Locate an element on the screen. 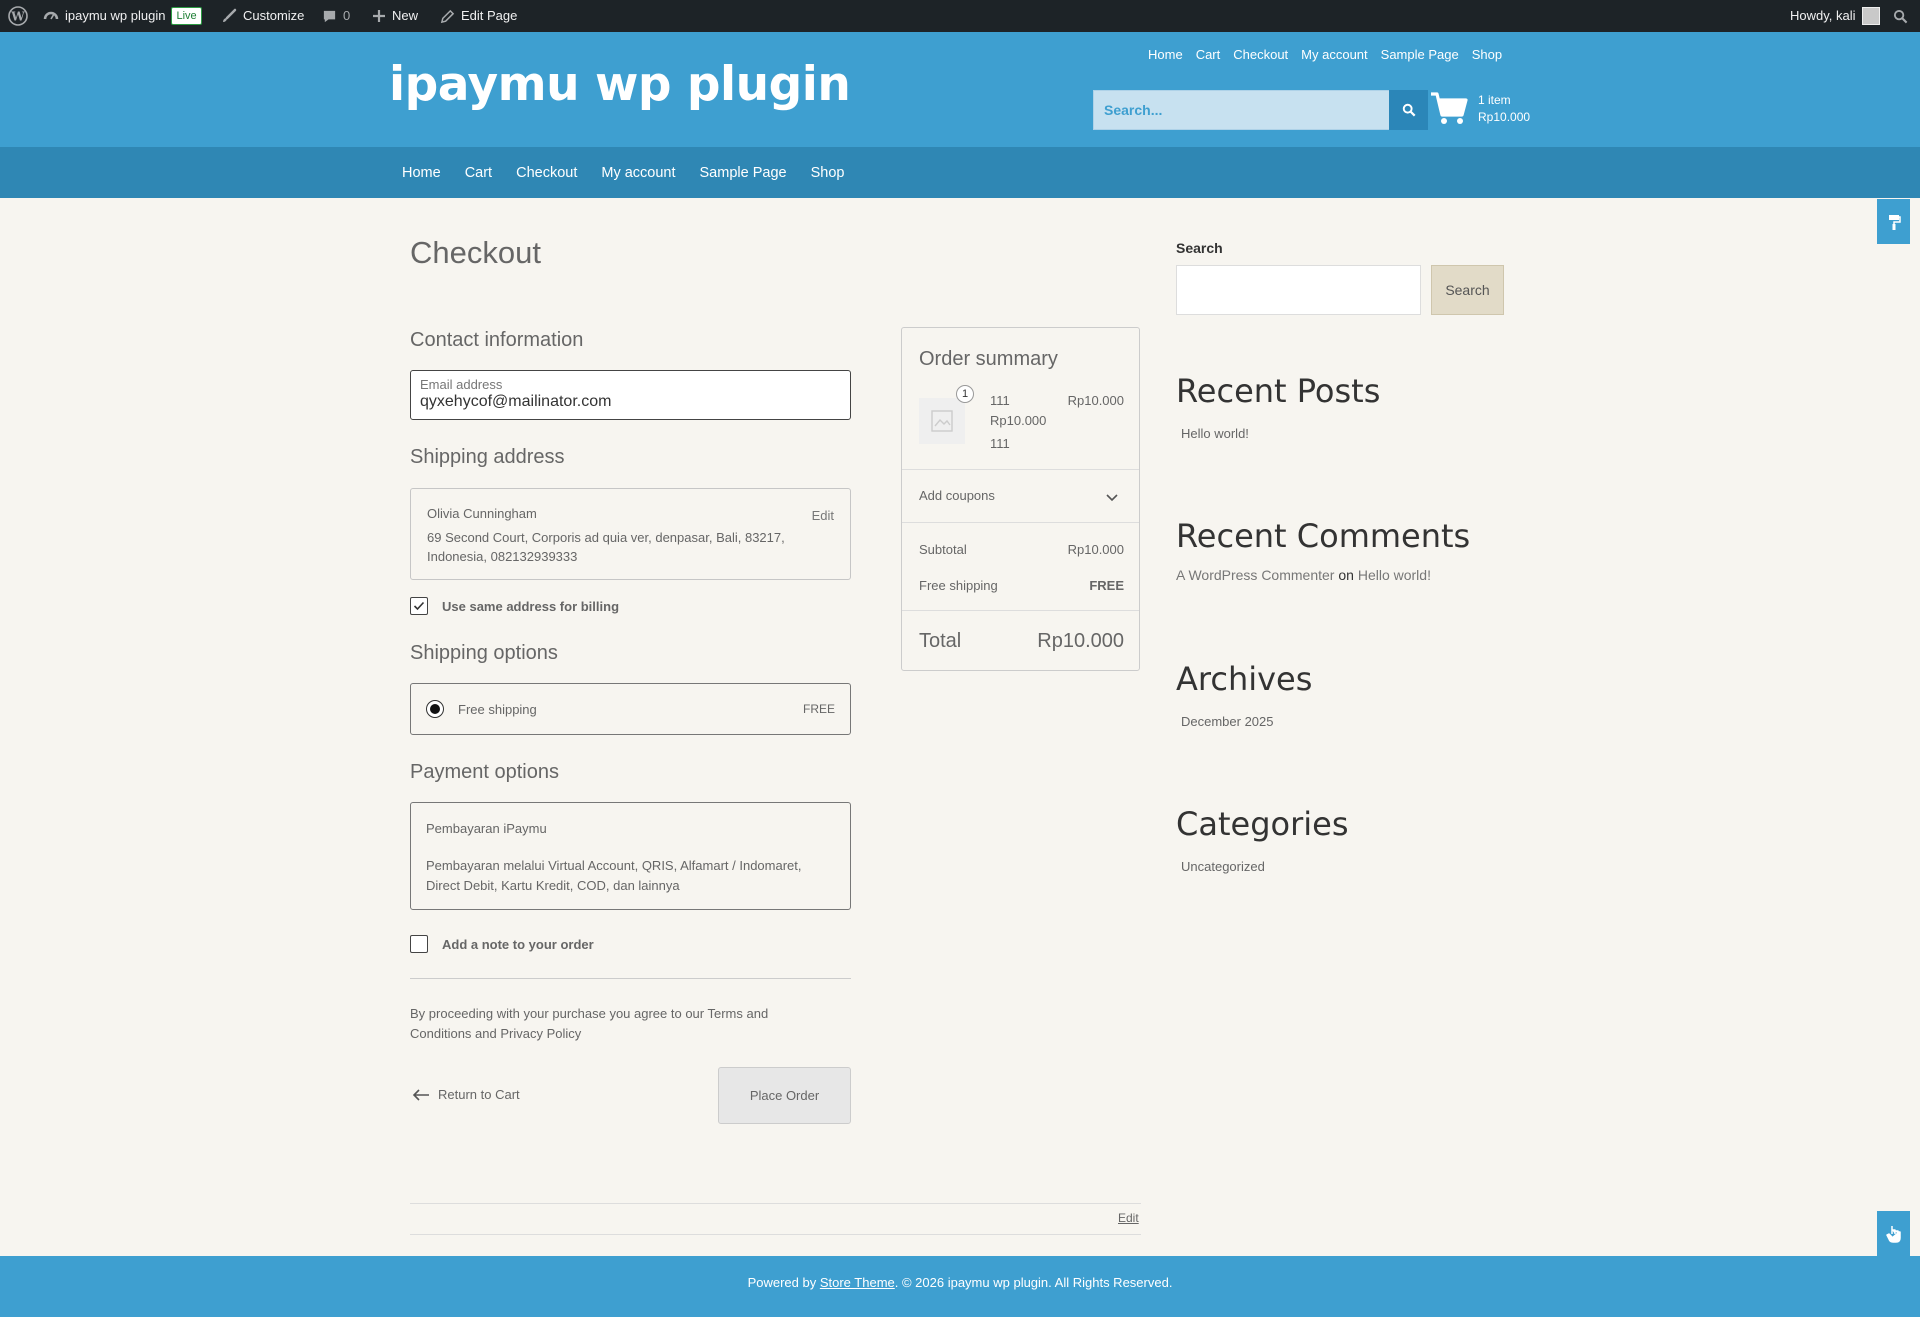 The image size is (1920, 1317). nav-cart: Cart is located at coordinates (478, 173).